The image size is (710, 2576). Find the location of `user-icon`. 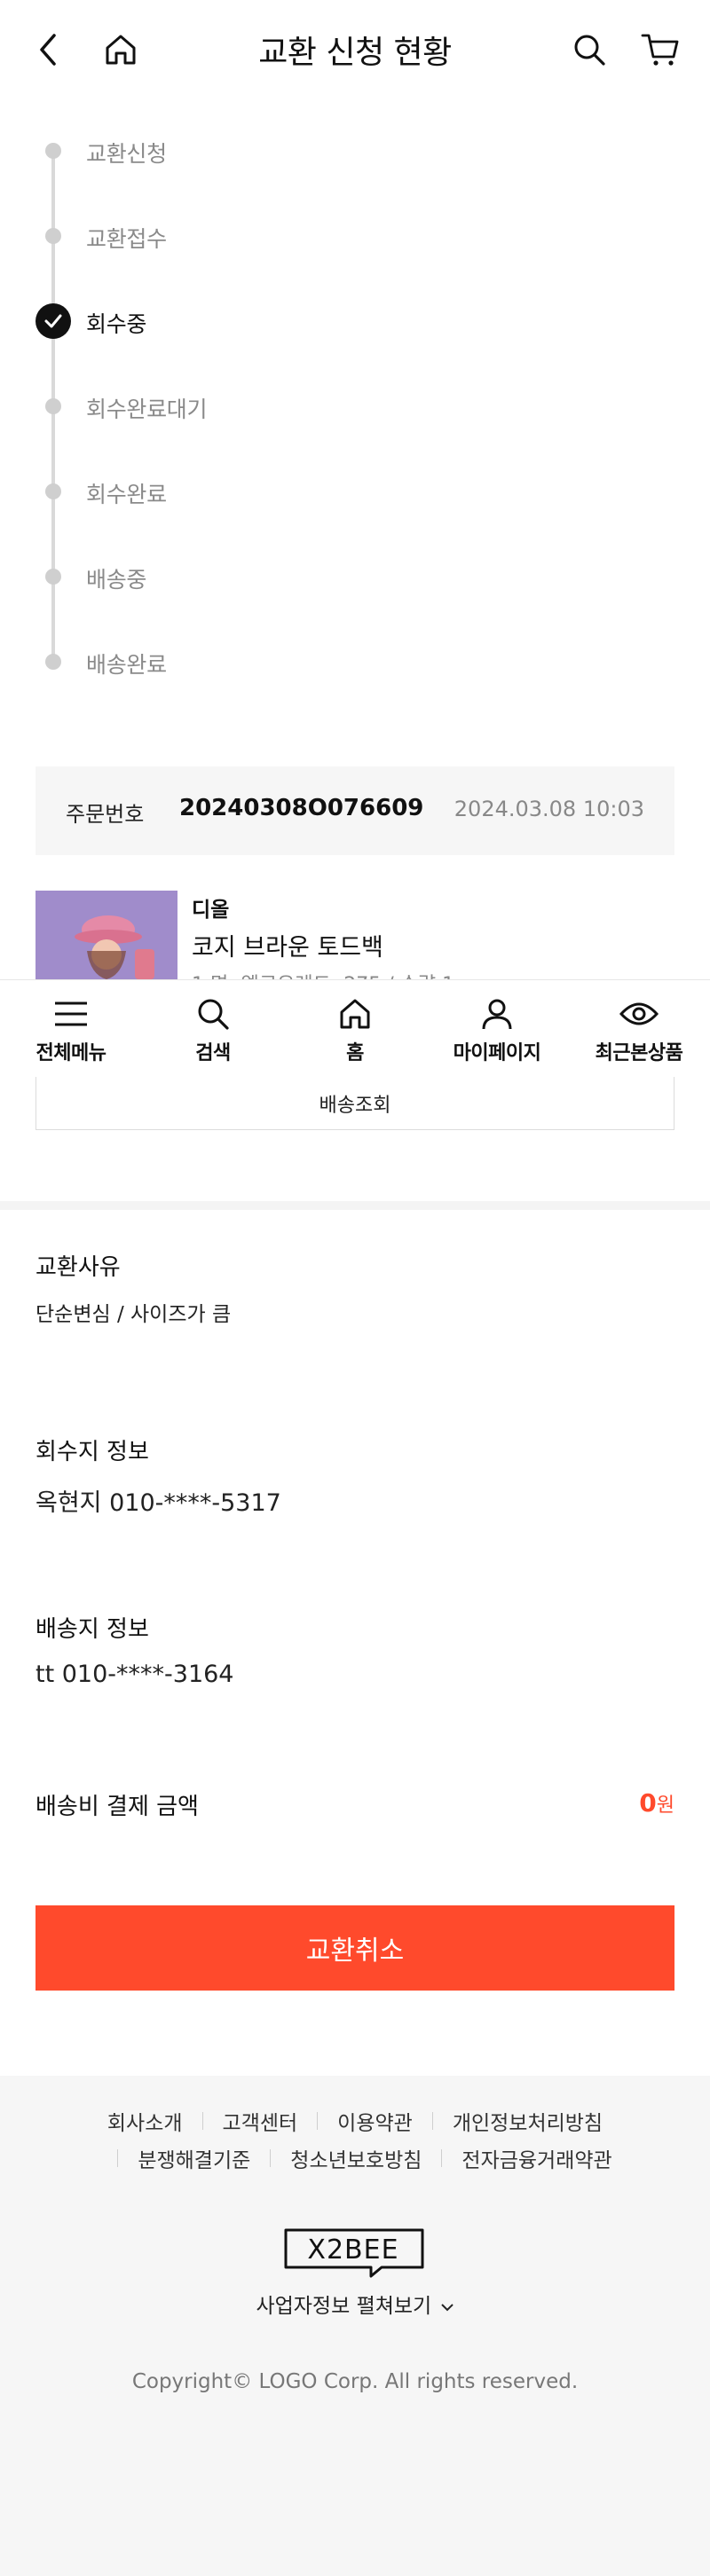

user-icon is located at coordinates (497, 1014).